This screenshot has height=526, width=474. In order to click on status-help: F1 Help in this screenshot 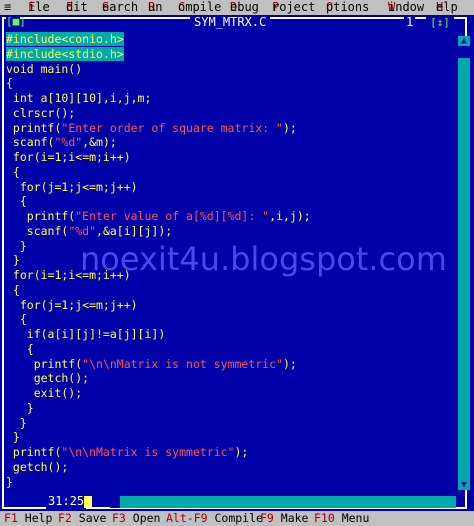, I will do `click(28, 518)`.